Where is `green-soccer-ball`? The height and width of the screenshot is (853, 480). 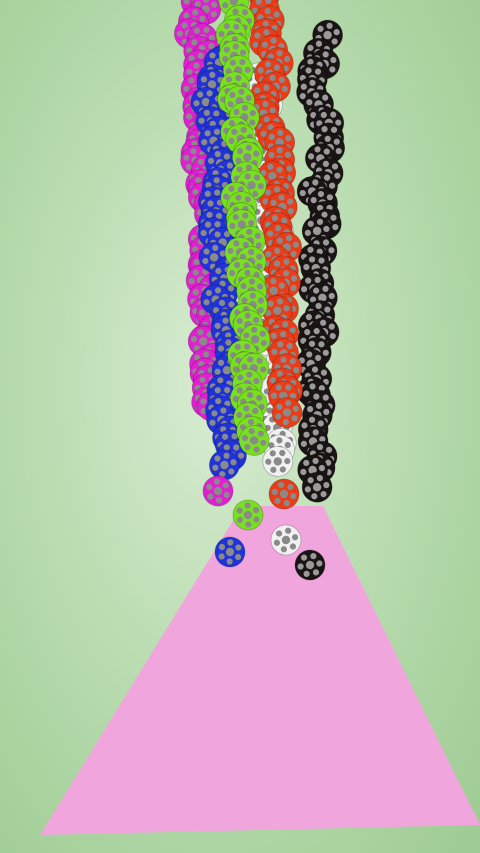 green-soccer-ball is located at coordinates (248, 515).